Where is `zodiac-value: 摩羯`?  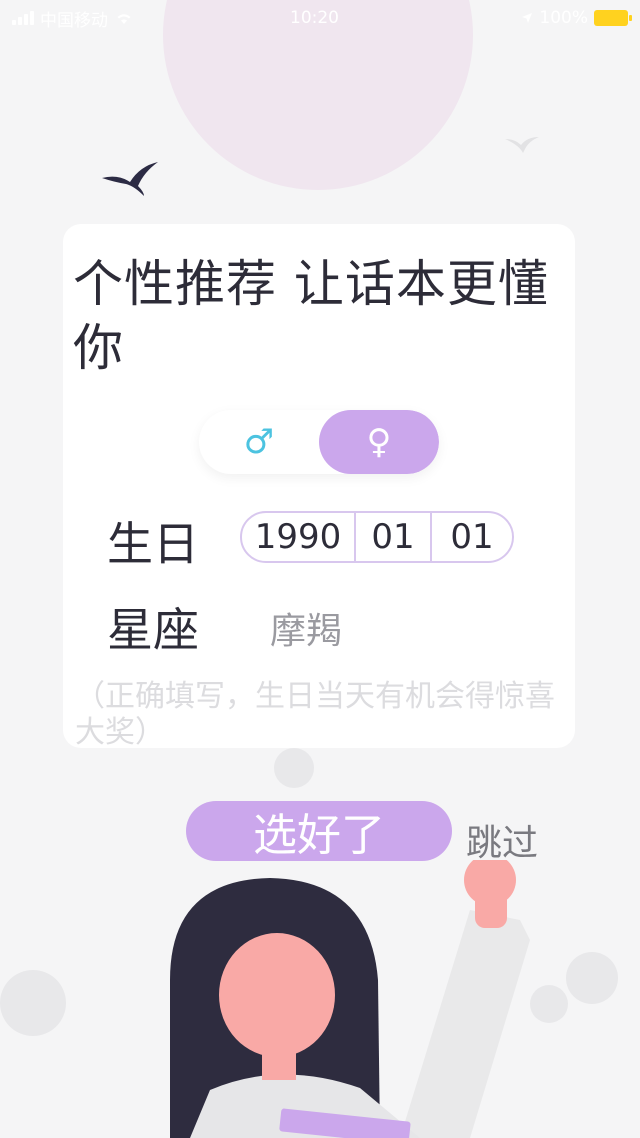
zodiac-value: 摩羯 is located at coordinates (306, 631).